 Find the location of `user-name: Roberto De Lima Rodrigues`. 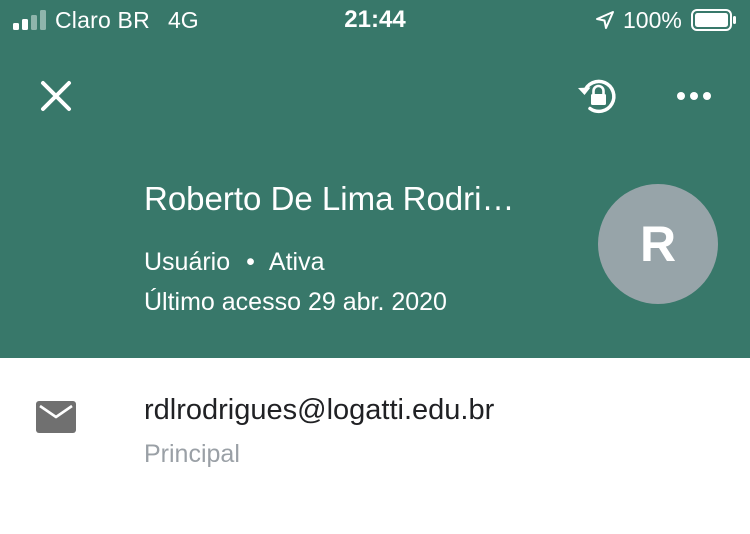

user-name: Roberto De Lima Rodrigues is located at coordinates (334, 198).